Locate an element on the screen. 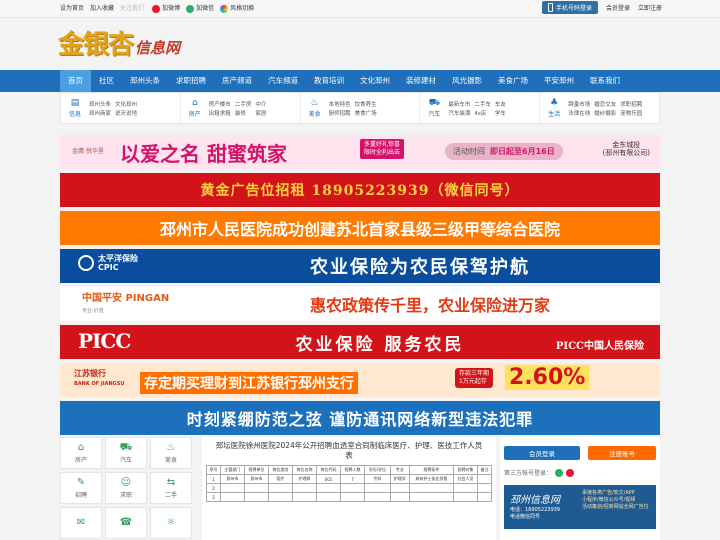 The image size is (720, 540). banner-picc: PICC 农业保险 服务农民 PICC中国人民保险 is located at coordinates (360, 342).